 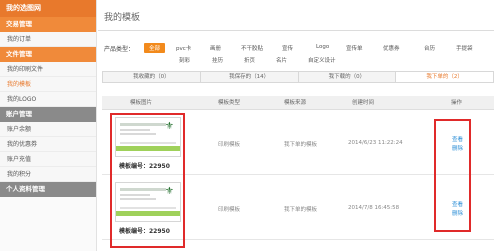 I want to click on highlight-box-actions, so click(x=452, y=175).